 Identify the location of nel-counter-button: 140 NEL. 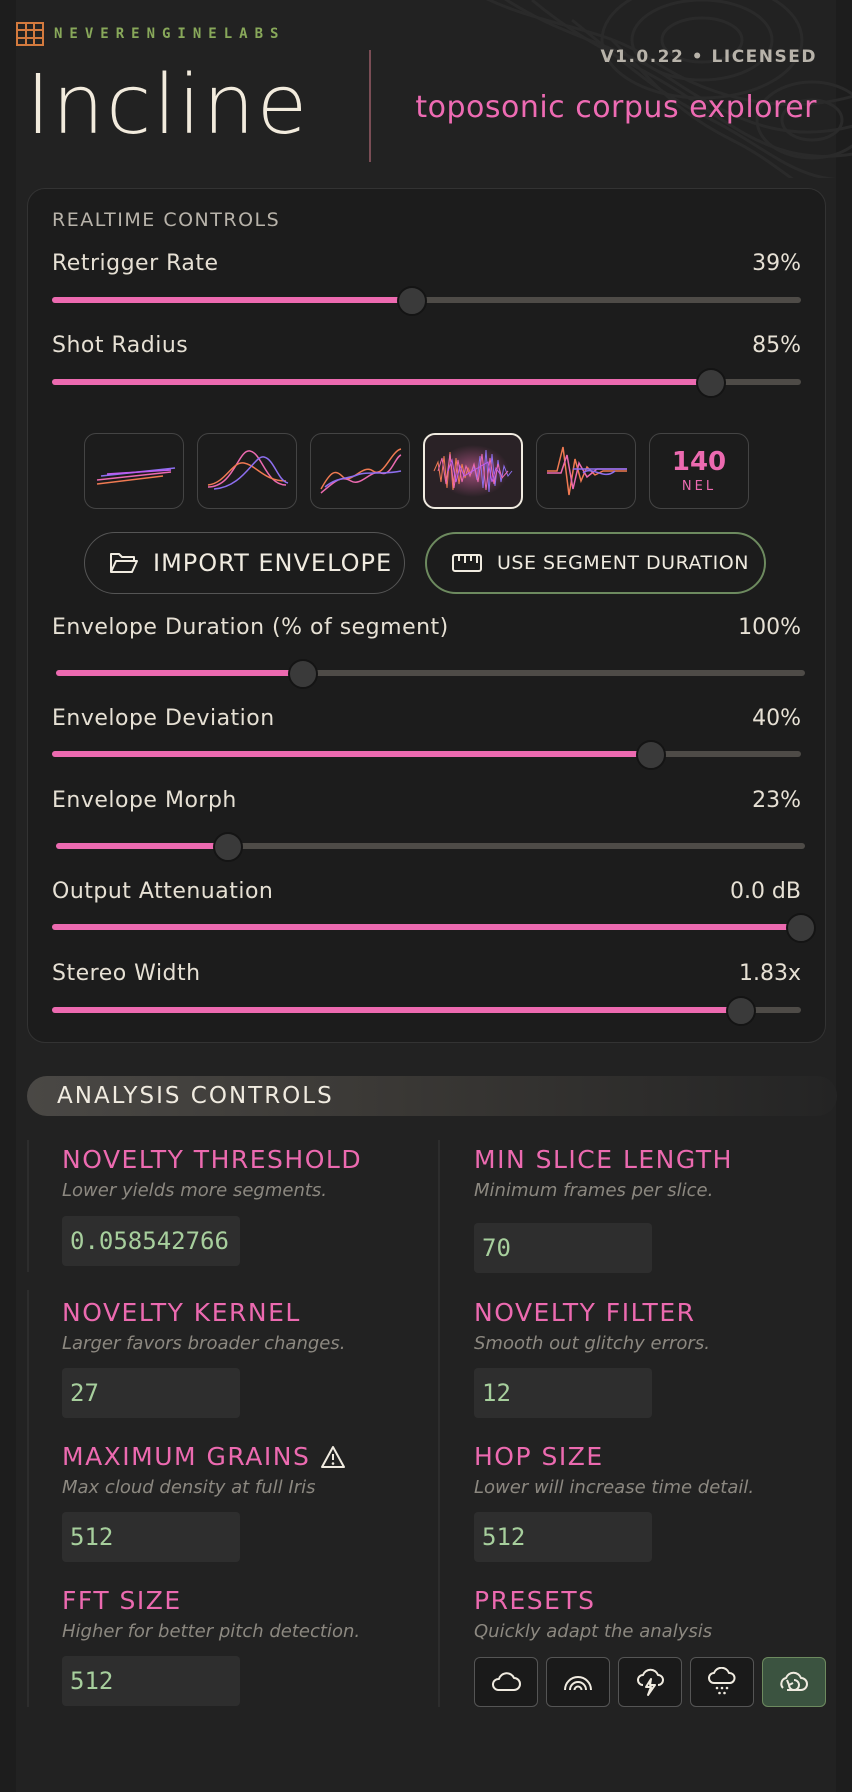
(699, 471).